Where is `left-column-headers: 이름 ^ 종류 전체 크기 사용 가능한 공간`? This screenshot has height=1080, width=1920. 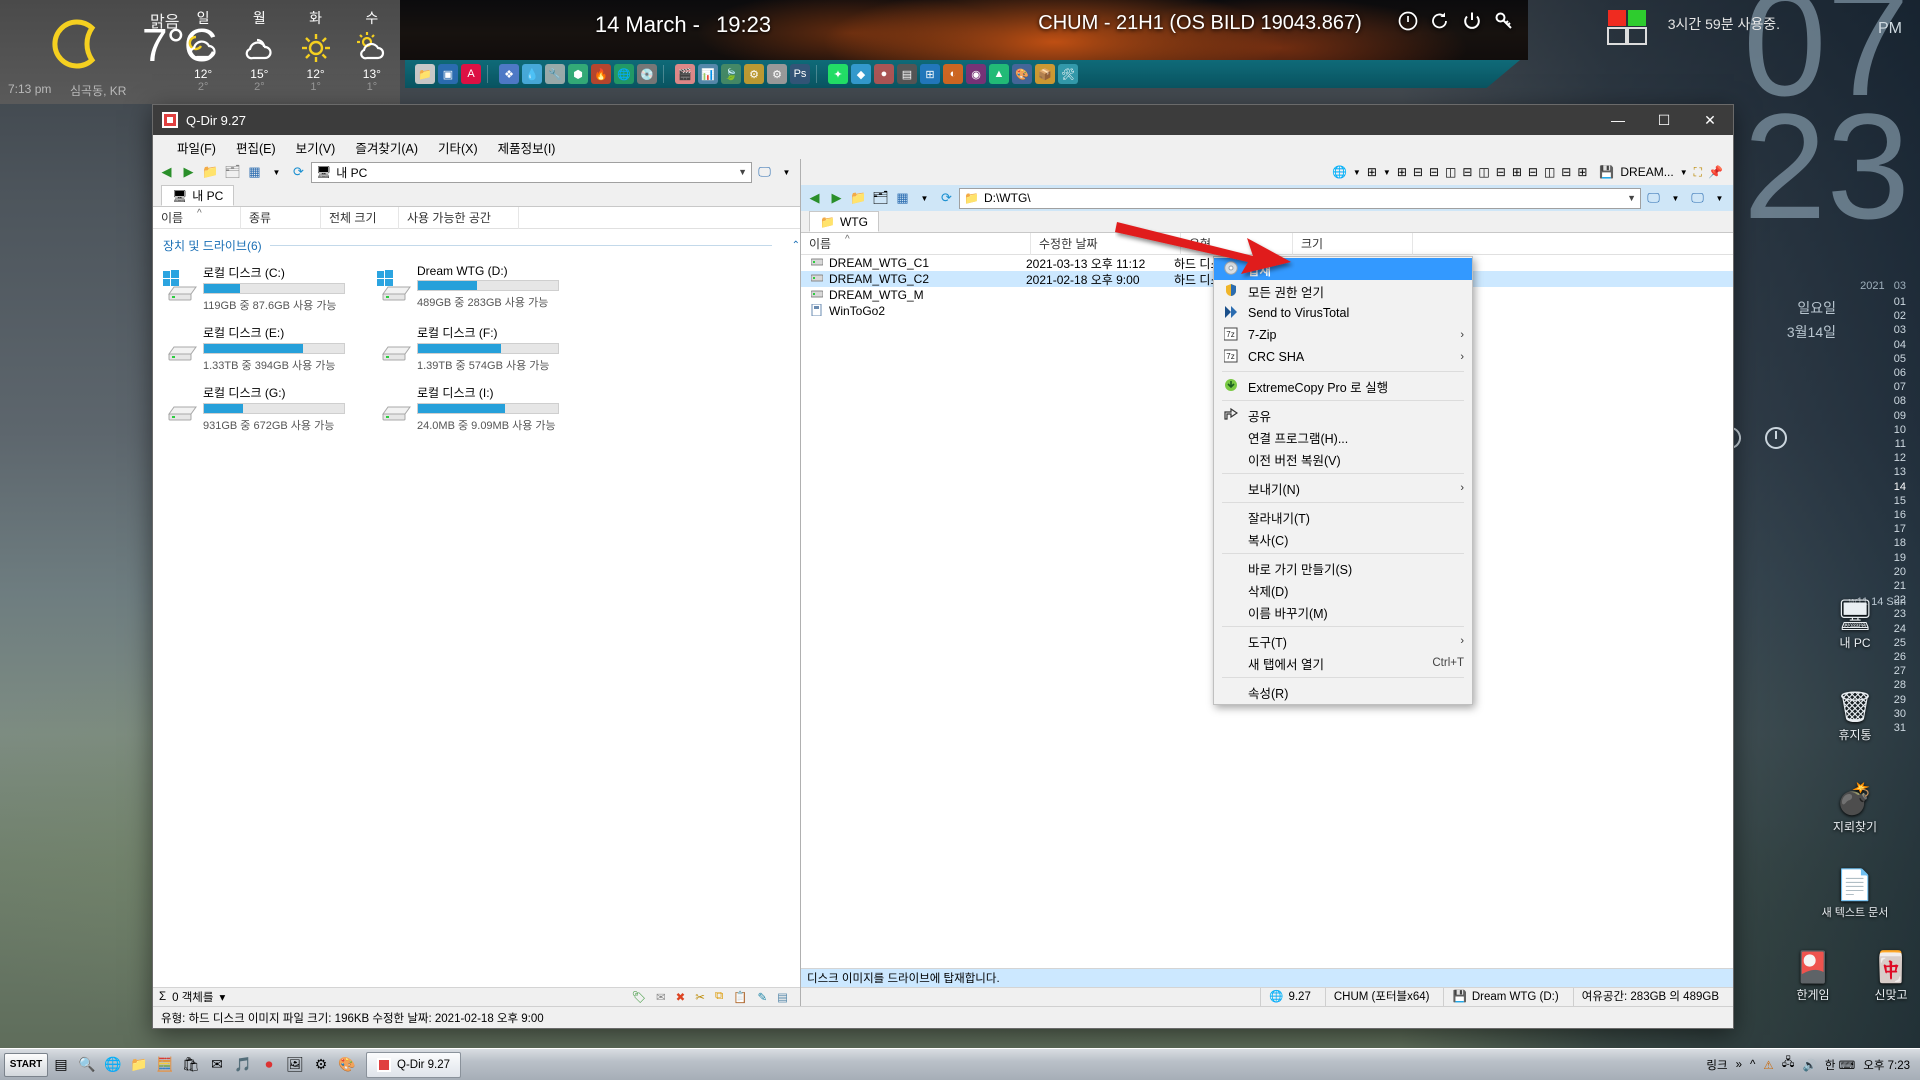
left-column-headers: 이름 ^ 종류 전체 크기 사용 가능한 공간 is located at coordinates (476, 217).